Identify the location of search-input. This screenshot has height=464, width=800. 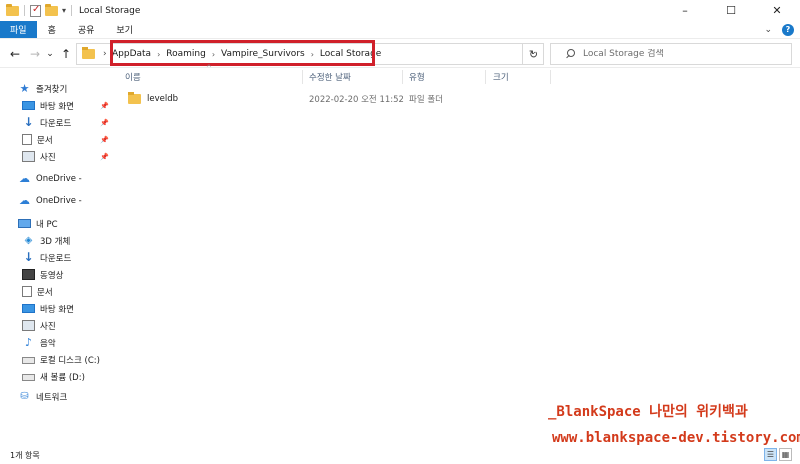
(683, 54).